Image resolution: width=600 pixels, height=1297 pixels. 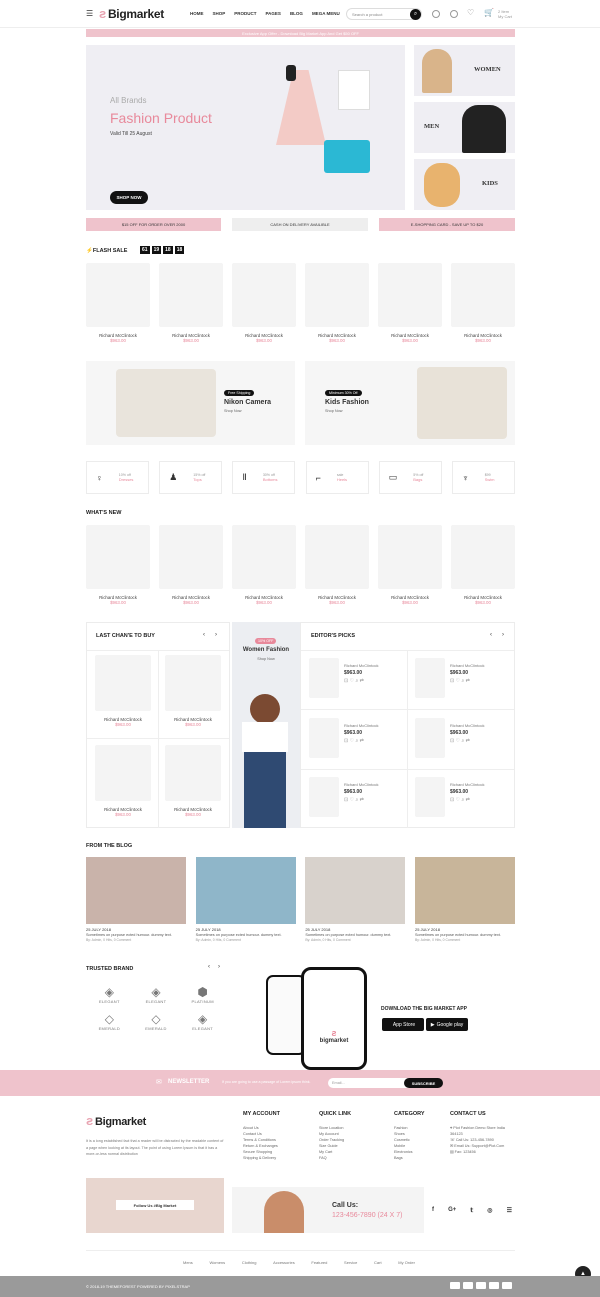 What do you see at coordinates (436, 14) in the screenshot?
I see `user-icon` at bounding box center [436, 14].